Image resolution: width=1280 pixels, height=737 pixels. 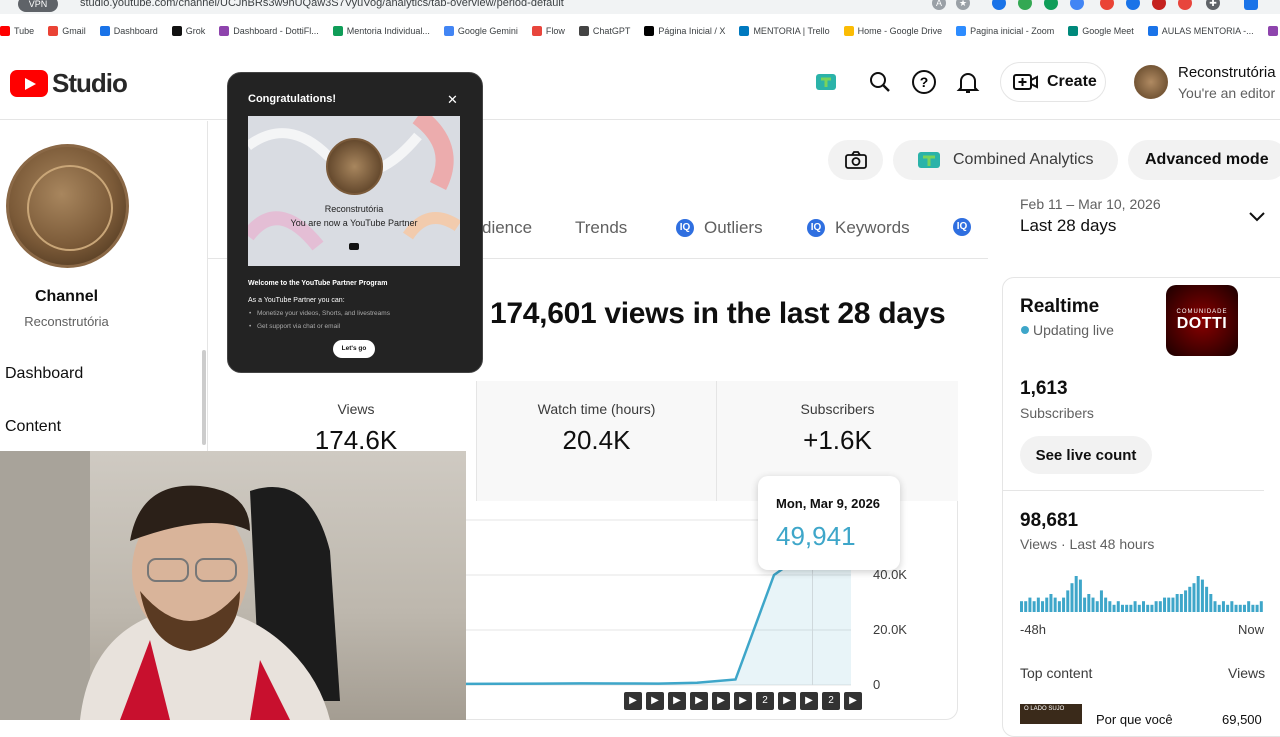 I want to click on bookmark-item: Google Gemini, so click(x=480, y=31).